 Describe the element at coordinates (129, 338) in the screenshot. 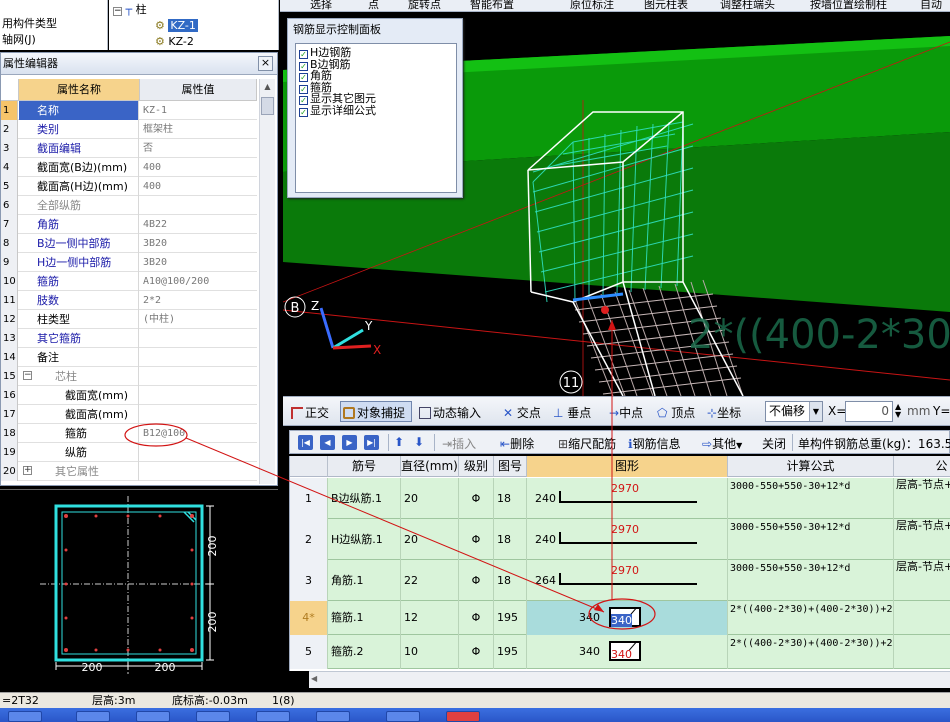

I see `property-row: 13 其它箍筋` at that location.